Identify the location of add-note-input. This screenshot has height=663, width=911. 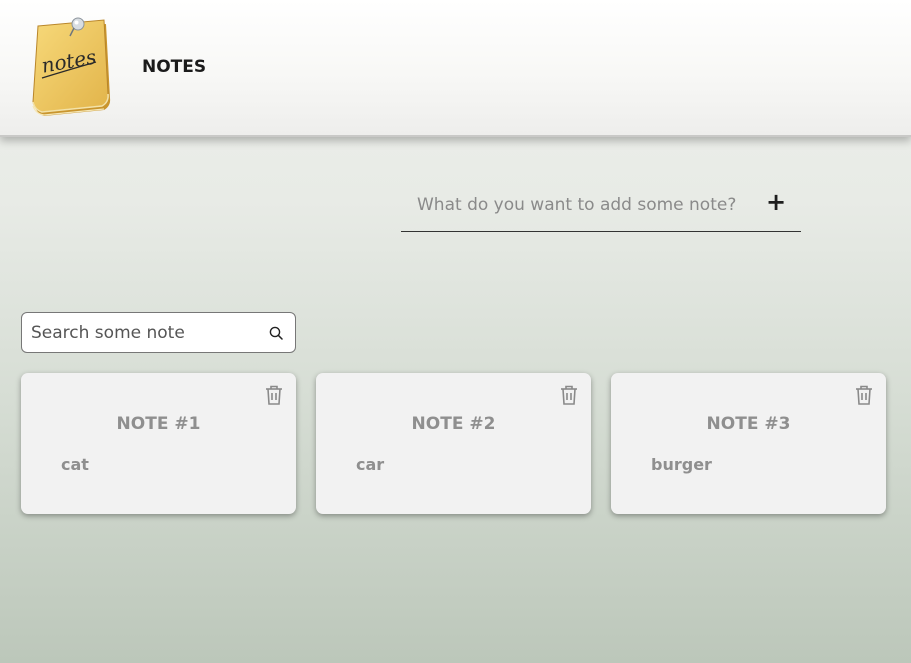
(584, 205).